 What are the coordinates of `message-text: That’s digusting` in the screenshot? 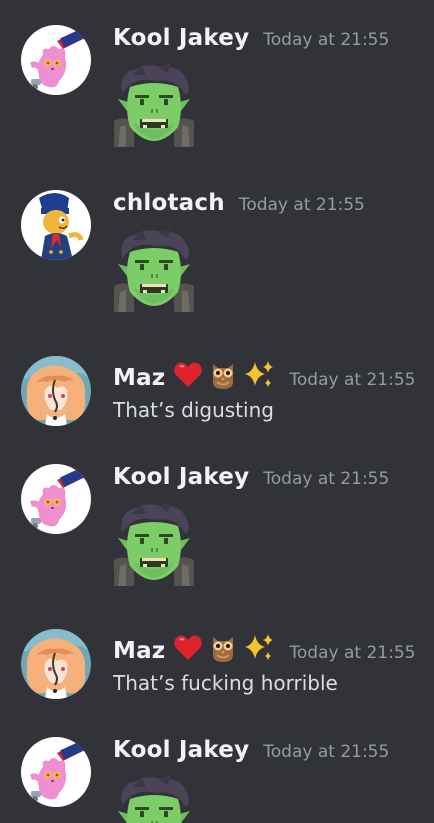 It's located at (193, 410).